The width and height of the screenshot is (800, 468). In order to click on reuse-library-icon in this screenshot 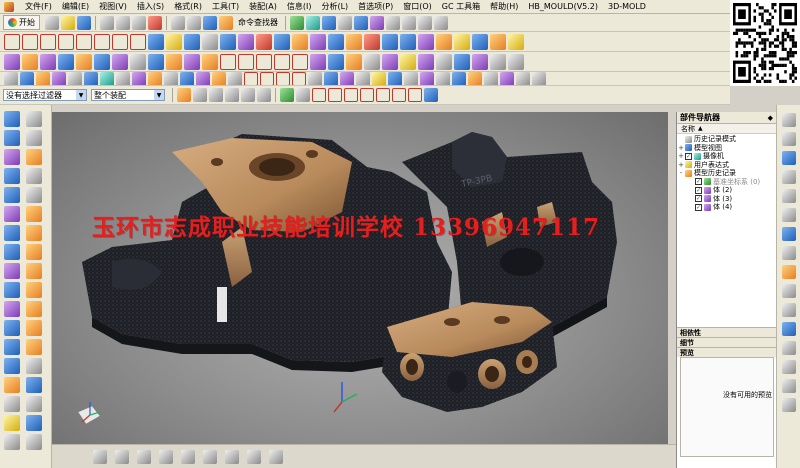, I will do `click(788, 177)`.